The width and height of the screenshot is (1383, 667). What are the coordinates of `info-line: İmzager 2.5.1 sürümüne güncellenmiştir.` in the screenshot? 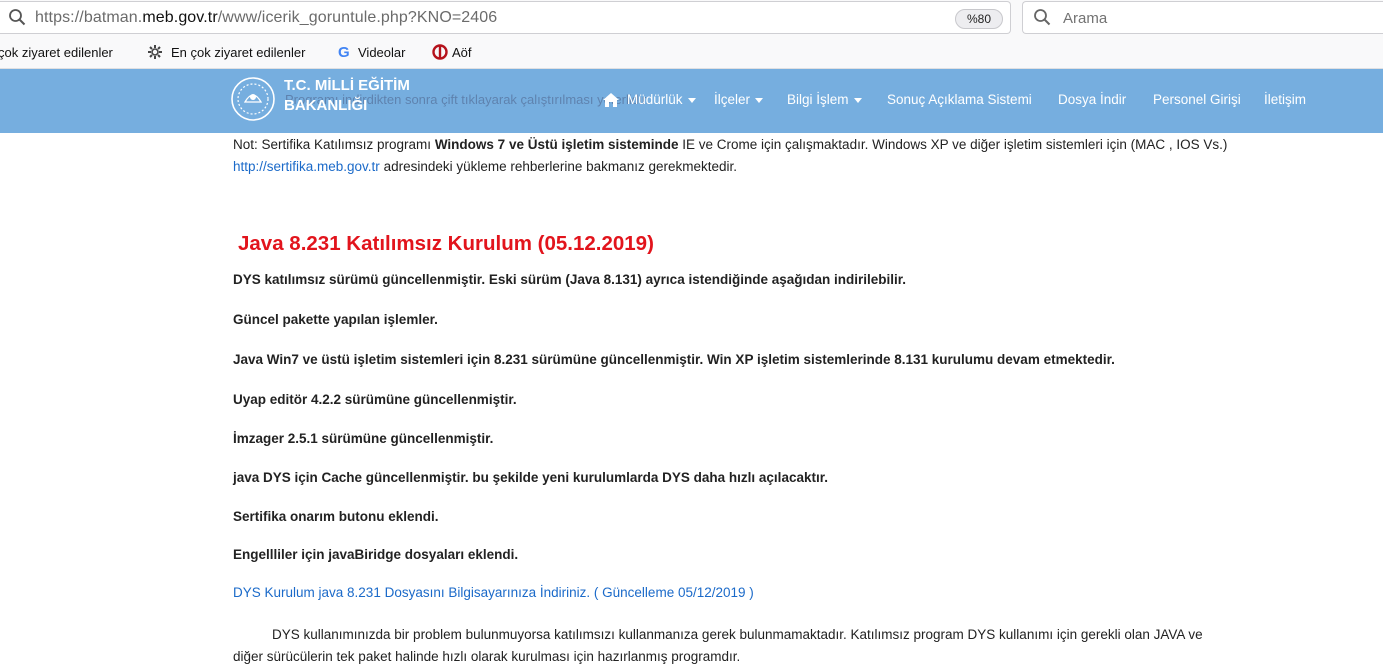 It's located at (363, 438).